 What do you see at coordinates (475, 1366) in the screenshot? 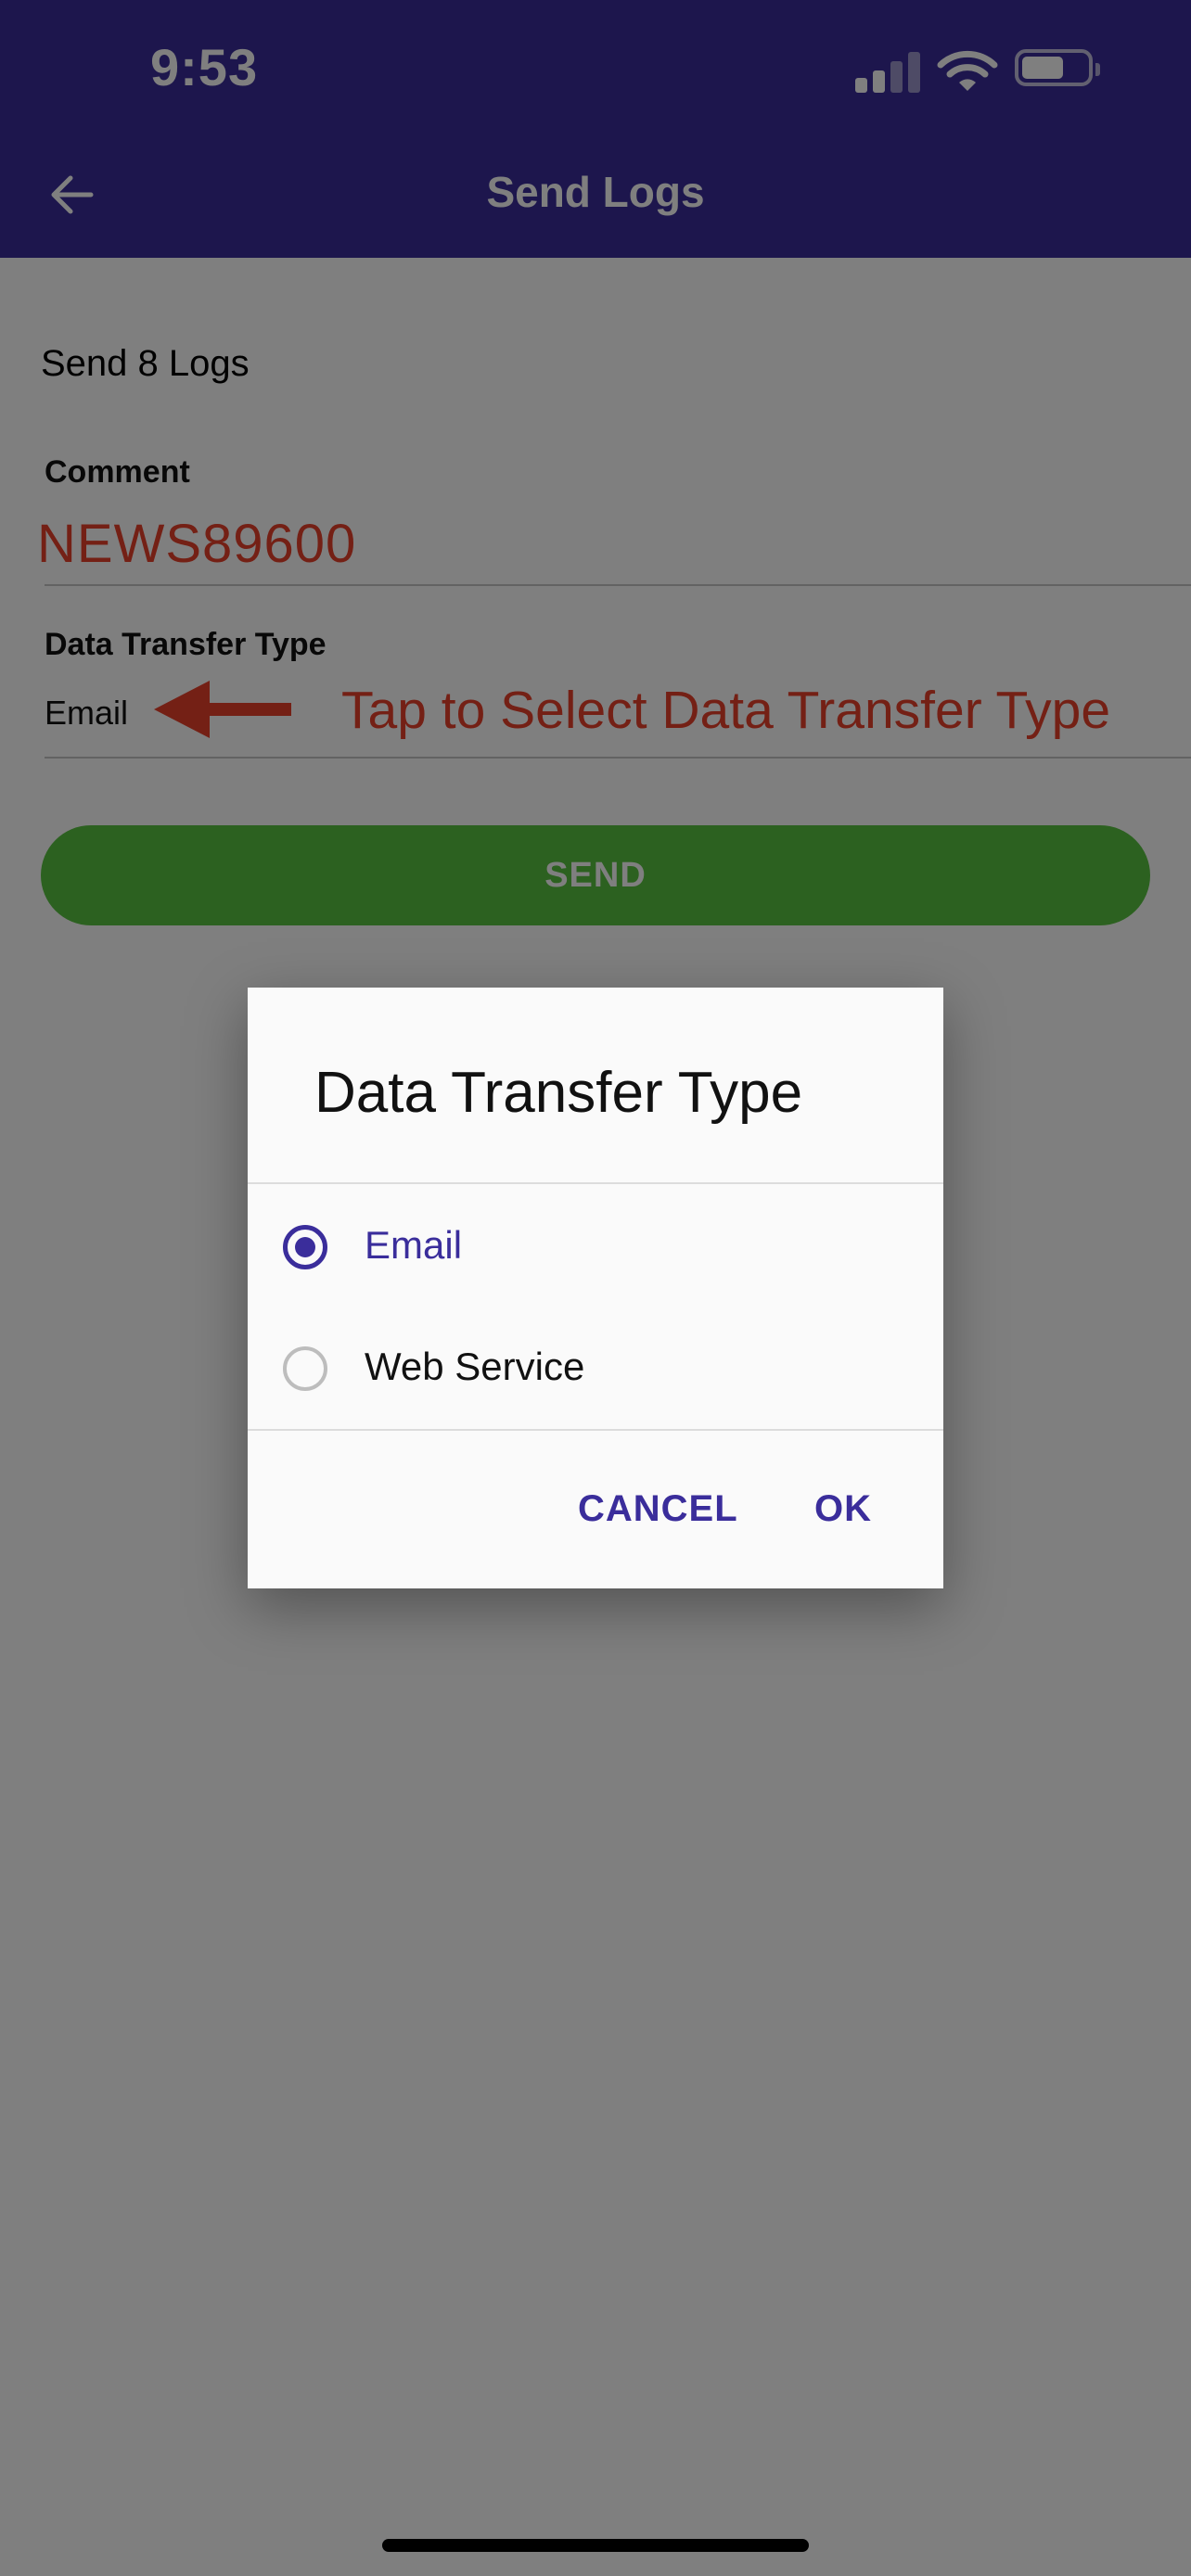
I see `option-label: Web Service` at bounding box center [475, 1366].